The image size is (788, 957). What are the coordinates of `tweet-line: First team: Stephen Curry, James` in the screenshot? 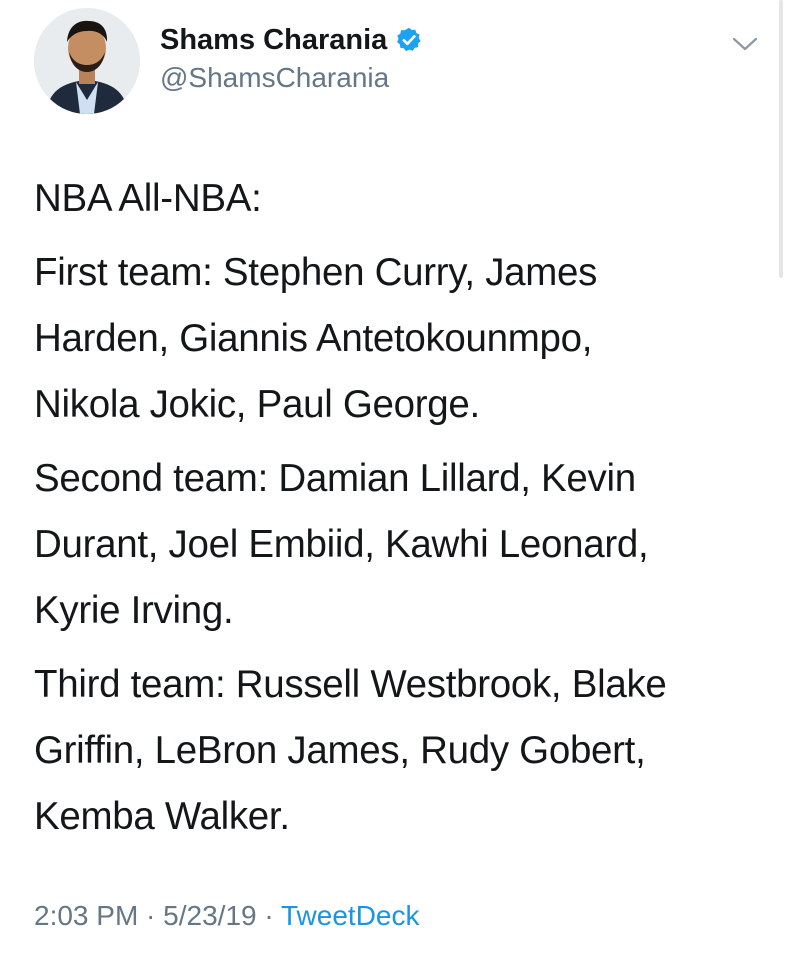 It's located at (316, 272).